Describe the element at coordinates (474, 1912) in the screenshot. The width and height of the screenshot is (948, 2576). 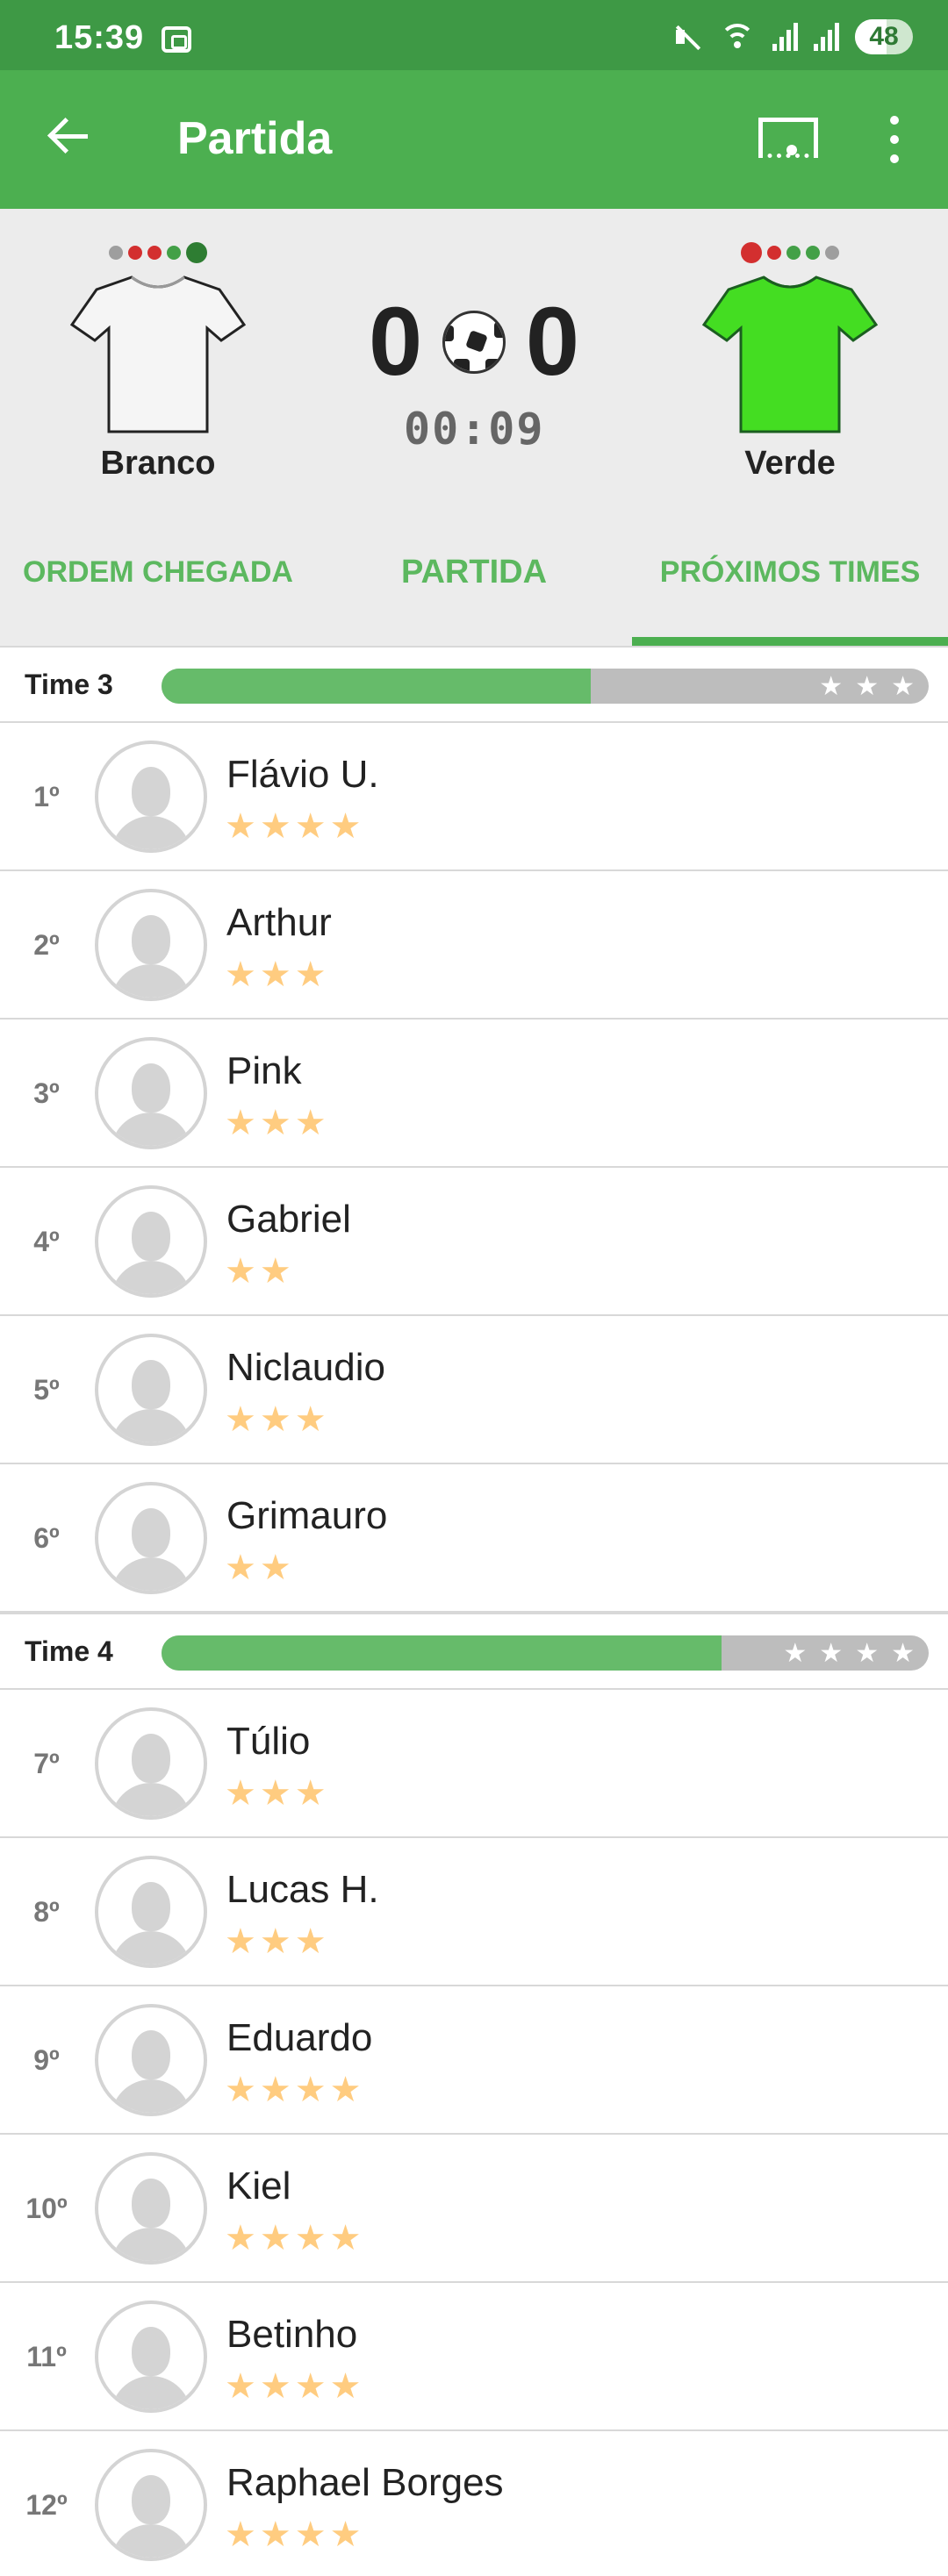
I see `player-row: 8º Lucas H. ★ ★ ★` at that location.